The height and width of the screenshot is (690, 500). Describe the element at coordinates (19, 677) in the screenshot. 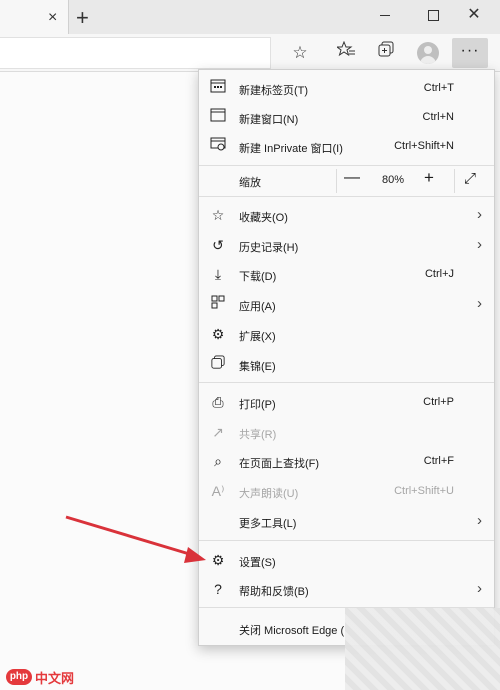

I see `php-logo-badge: php` at that location.